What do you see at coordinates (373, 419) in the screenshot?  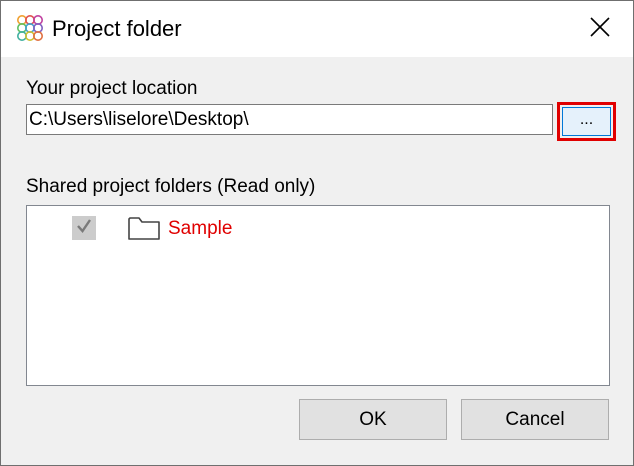 I see `ok-button: OK` at bounding box center [373, 419].